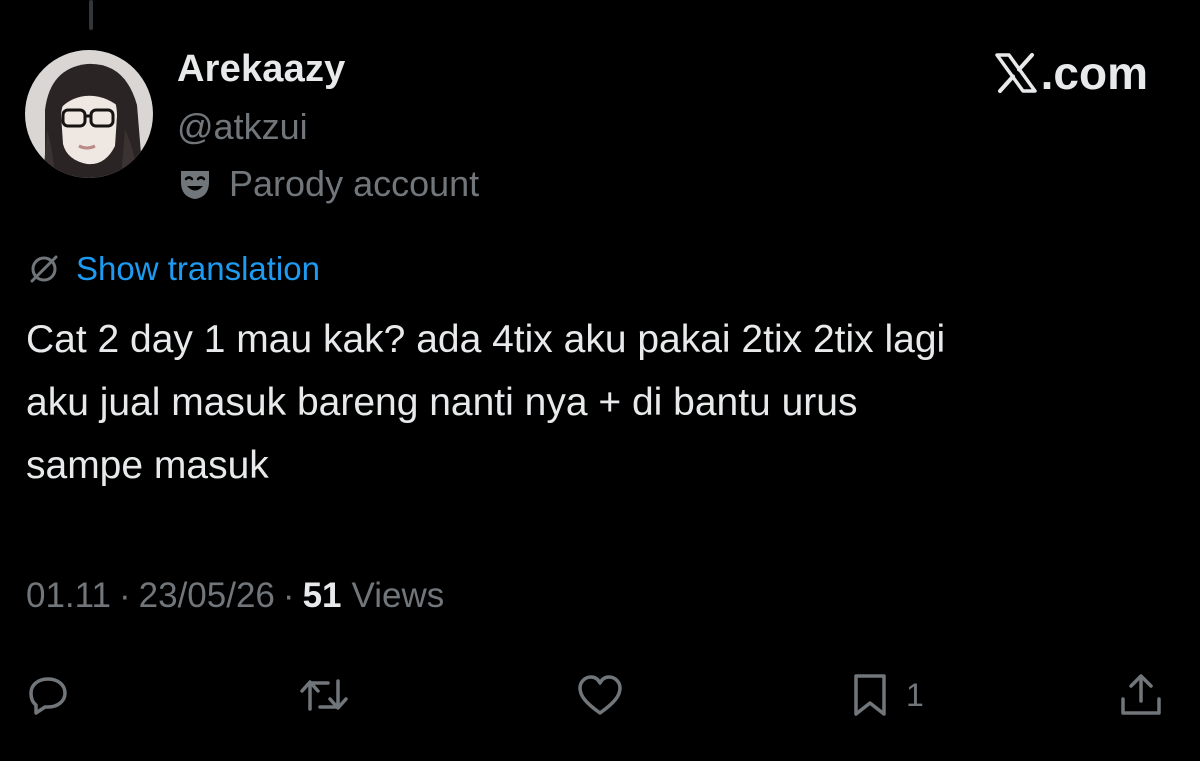 This screenshot has height=761, width=1200. What do you see at coordinates (322, 595) in the screenshot?
I see `views-count: 51` at bounding box center [322, 595].